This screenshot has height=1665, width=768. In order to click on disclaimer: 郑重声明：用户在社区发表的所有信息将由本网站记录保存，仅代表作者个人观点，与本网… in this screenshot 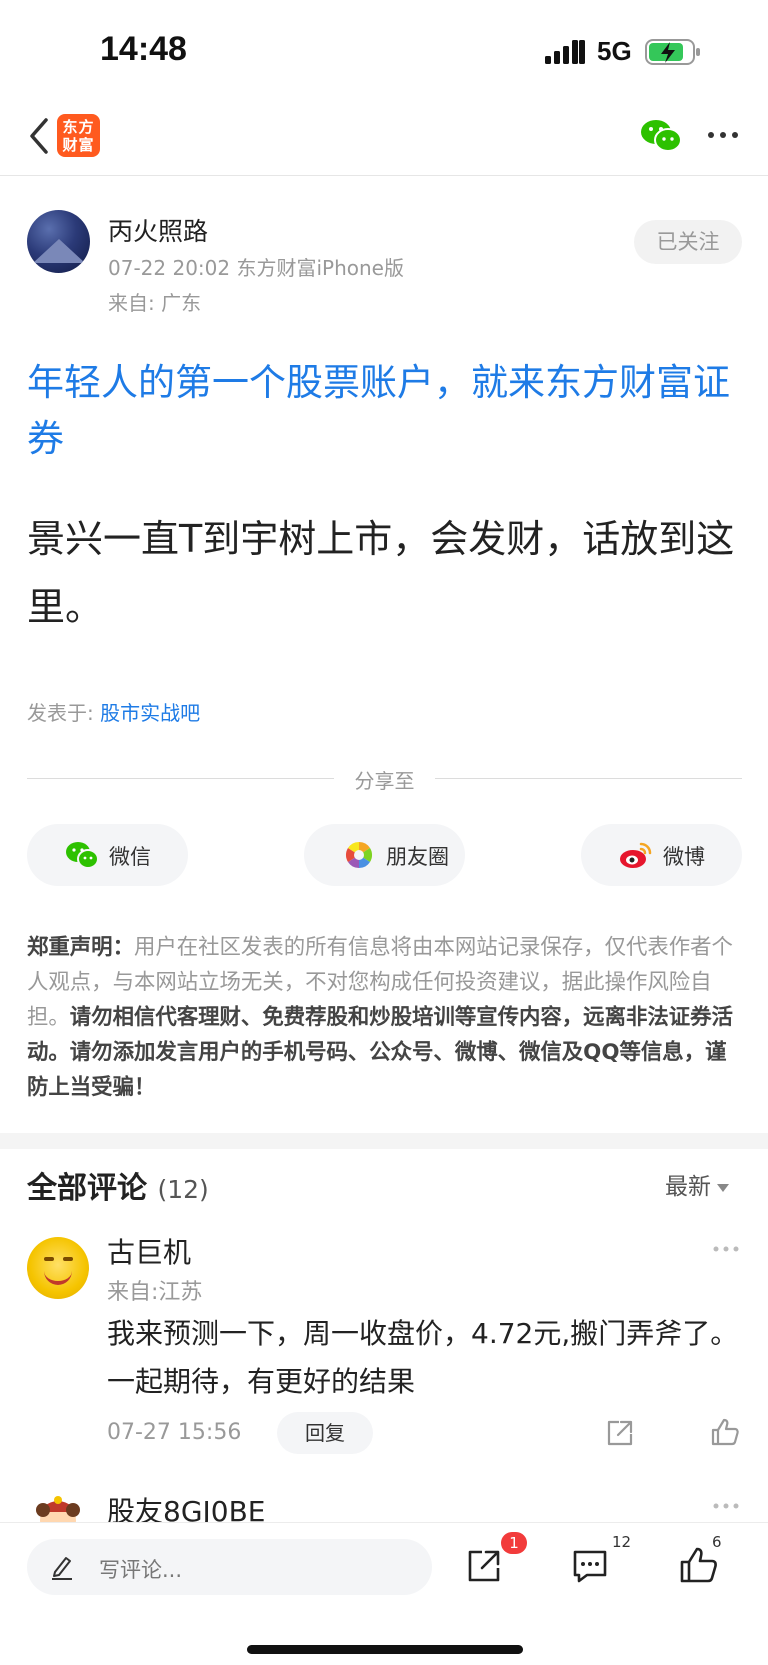, I will do `click(385, 1017)`.